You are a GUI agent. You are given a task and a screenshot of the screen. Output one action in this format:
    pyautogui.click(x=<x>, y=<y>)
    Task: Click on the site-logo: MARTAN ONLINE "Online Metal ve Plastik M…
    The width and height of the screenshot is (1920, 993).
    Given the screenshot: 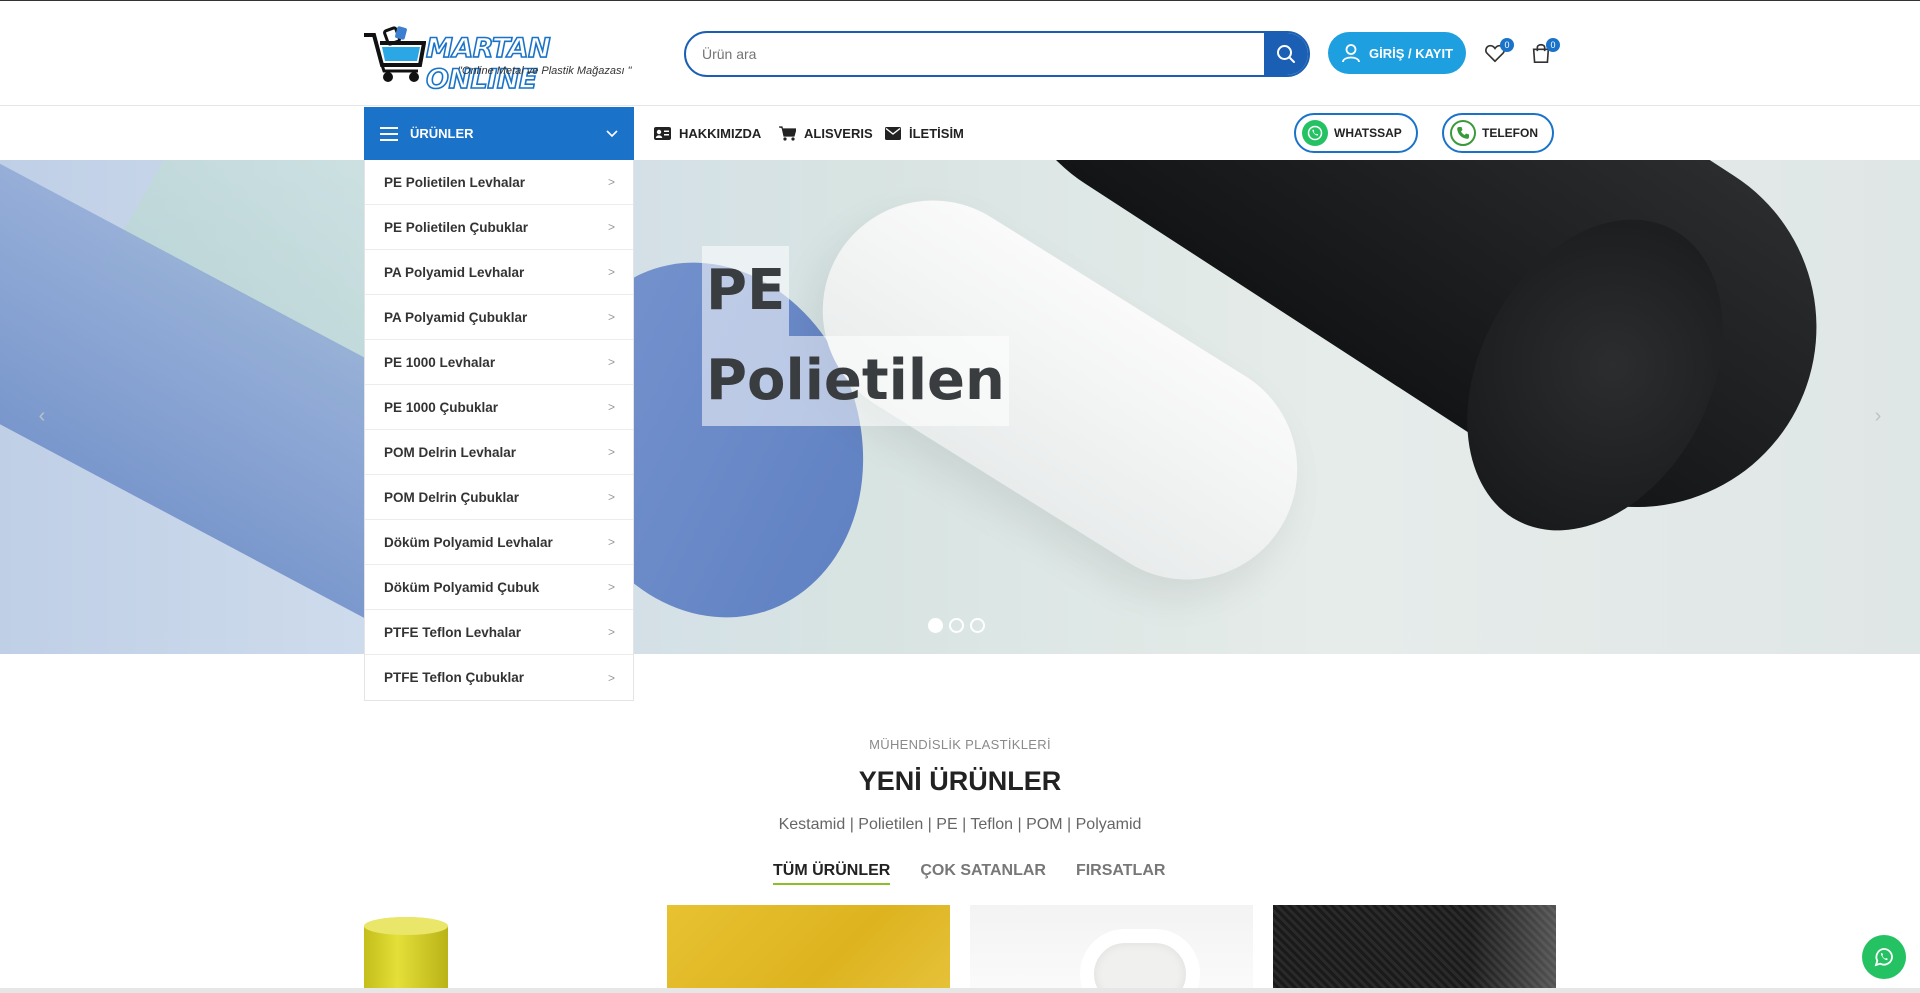 What is the action you would take?
    pyautogui.click(x=513, y=60)
    